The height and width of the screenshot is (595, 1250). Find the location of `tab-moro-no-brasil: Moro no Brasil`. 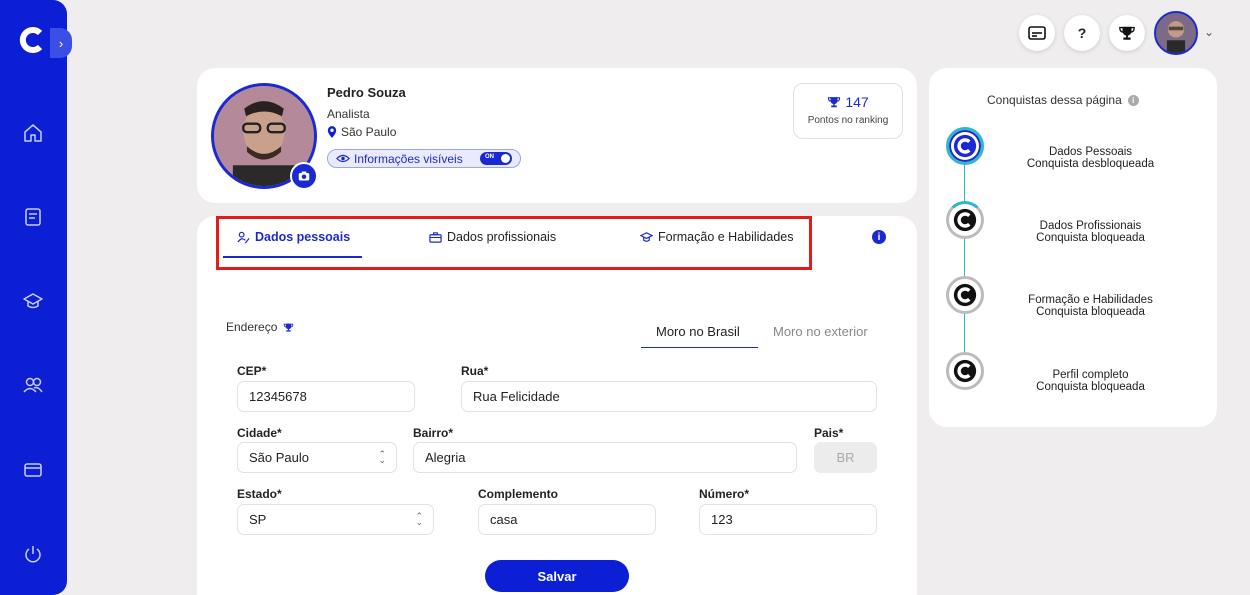

tab-moro-no-brasil: Moro no Brasil is located at coordinates (698, 331).